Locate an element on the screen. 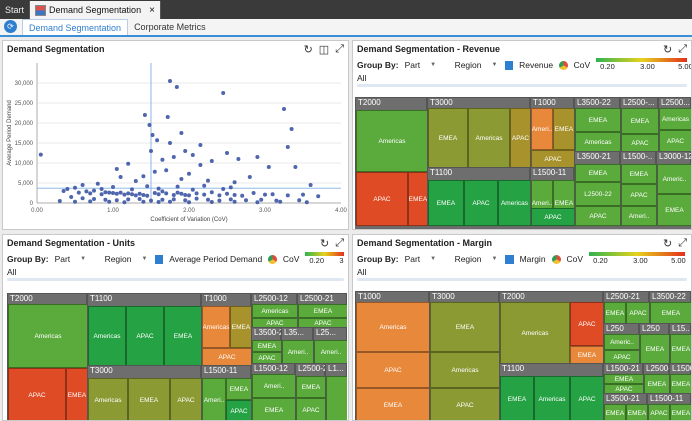 The image size is (692, 421). treemap-group: L1500-21 EMEA APAC is located at coordinates (623, 378).